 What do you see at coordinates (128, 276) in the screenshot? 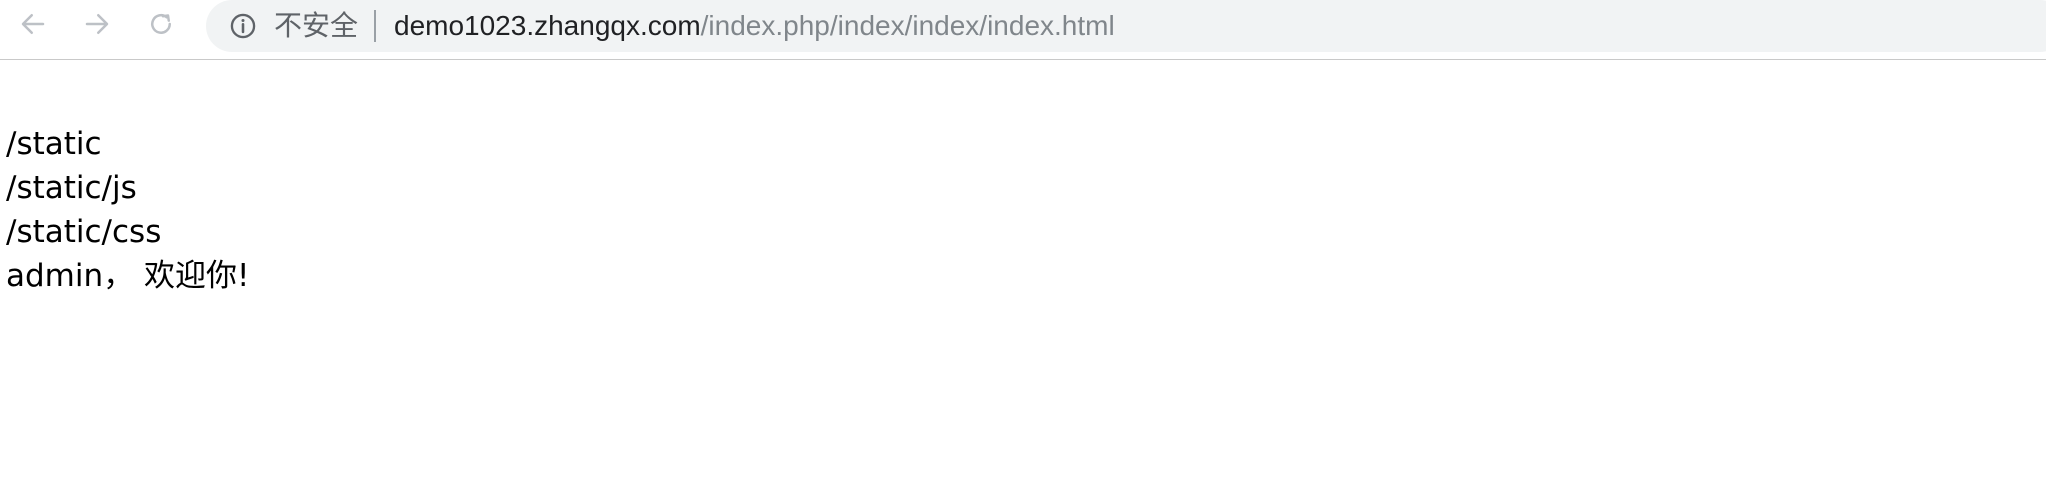
I see `welcome-message: admin， 欢迎你!` at bounding box center [128, 276].